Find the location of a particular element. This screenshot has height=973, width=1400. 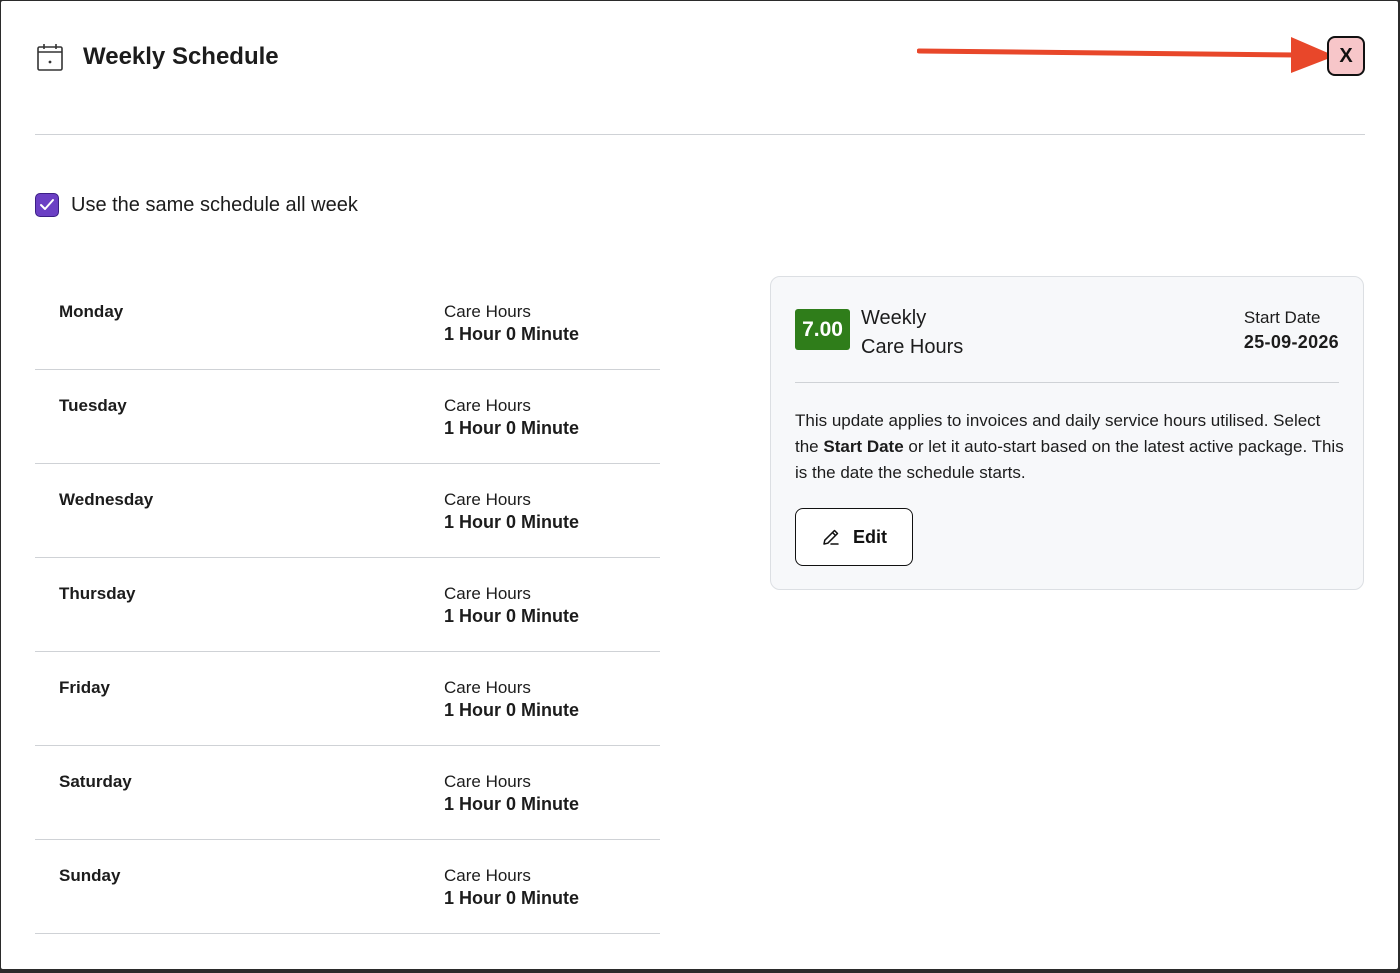

check-icon is located at coordinates (47, 204).